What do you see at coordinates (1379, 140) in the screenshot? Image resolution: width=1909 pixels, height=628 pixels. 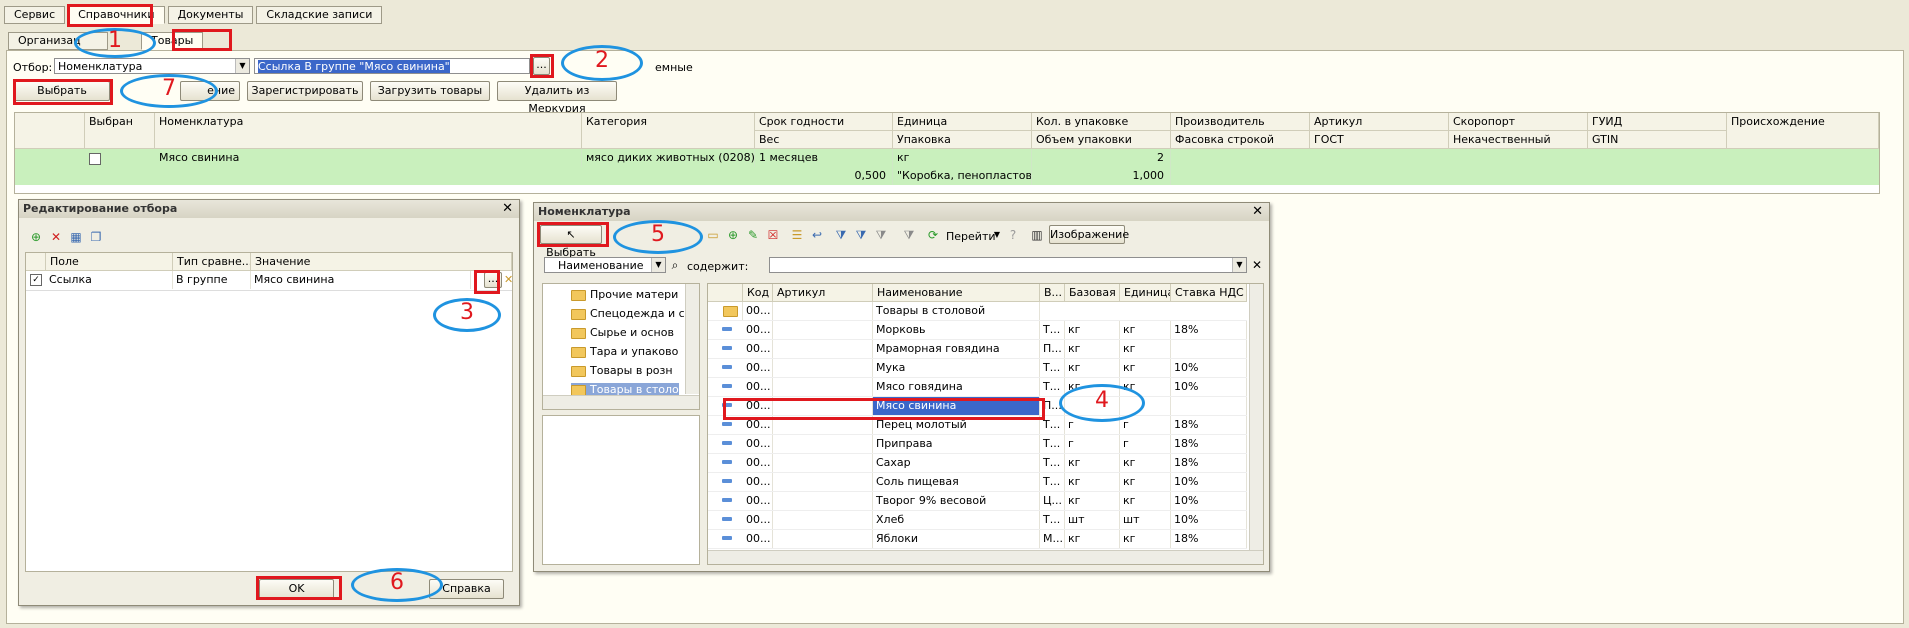 I see `header-gost: ГОСТ` at bounding box center [1379, 140].